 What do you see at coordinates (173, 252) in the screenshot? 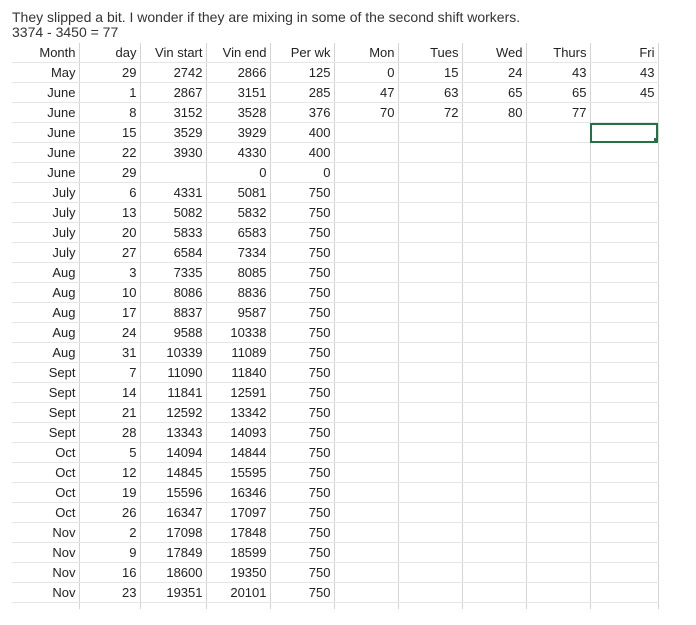
I see `cell-vin-start: 6584` at bounding box center [173, 252].